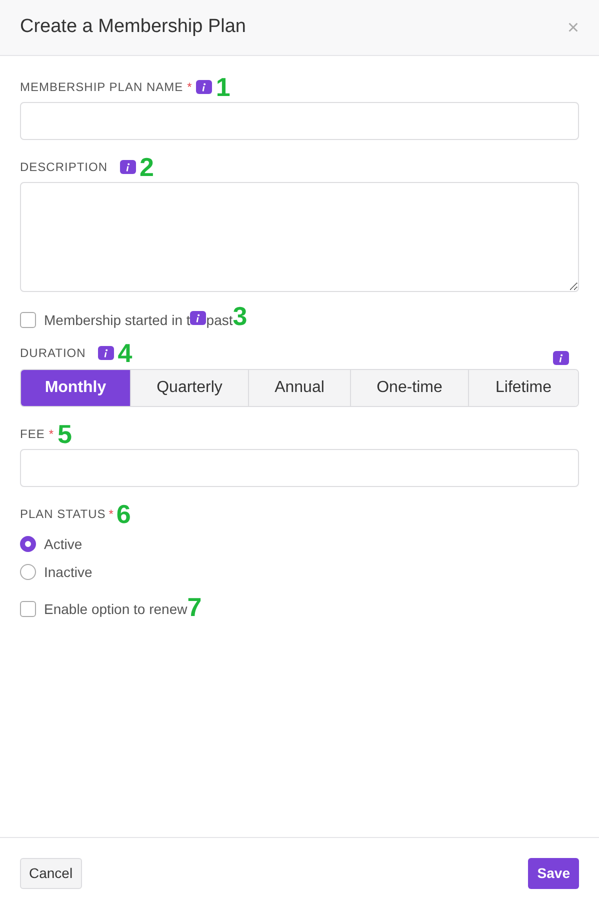  I want to click on annotation-number: 3, so click(240, 316).